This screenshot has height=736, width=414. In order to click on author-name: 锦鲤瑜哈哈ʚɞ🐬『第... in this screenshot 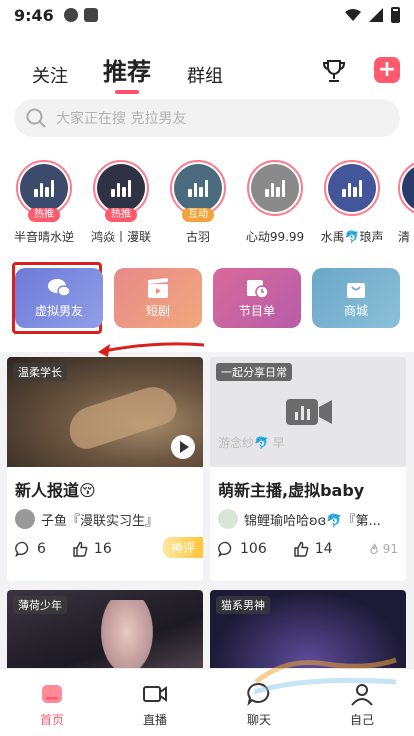, I will do `click(312, 521)`.